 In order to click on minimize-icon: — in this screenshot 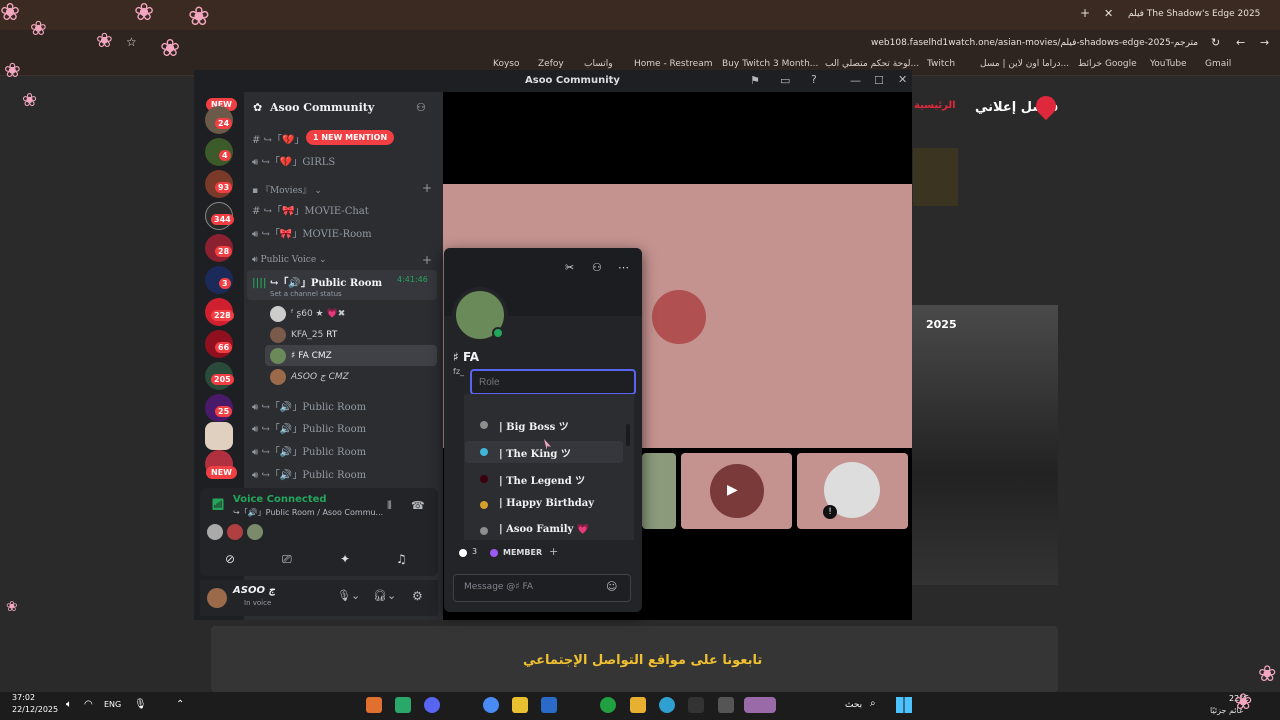, I will do `click(855, 80)`.